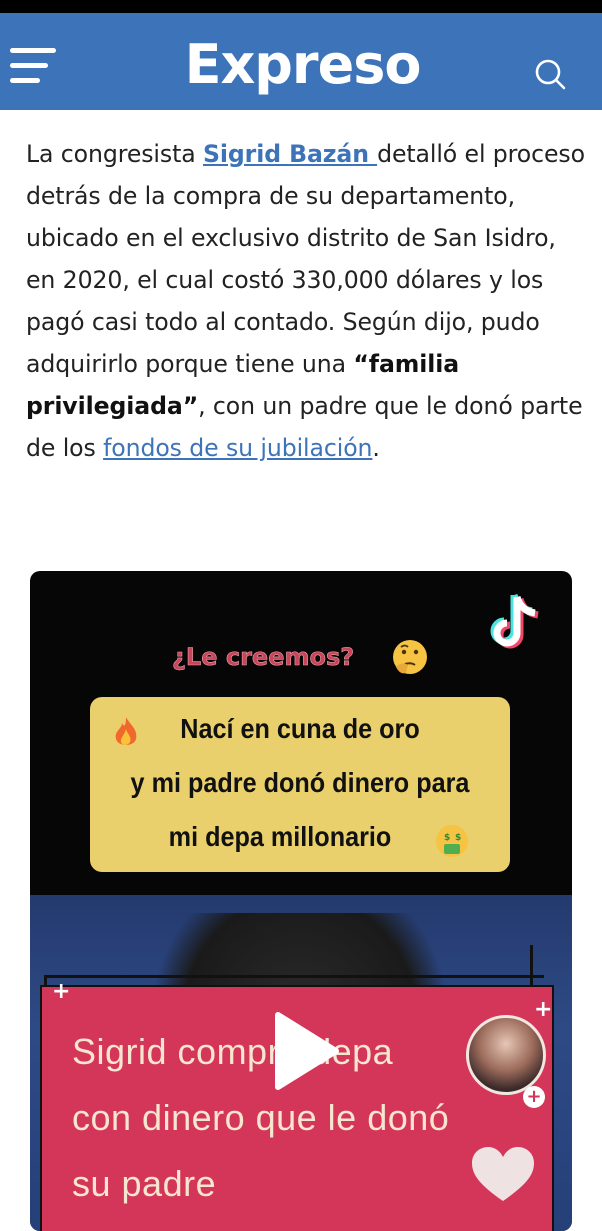 The width and height of the screenshot is (602, 1231). What do you see at coordinates (550, 75) in the screenshot?
I see `search-icon` at bounding box center [550, 75].